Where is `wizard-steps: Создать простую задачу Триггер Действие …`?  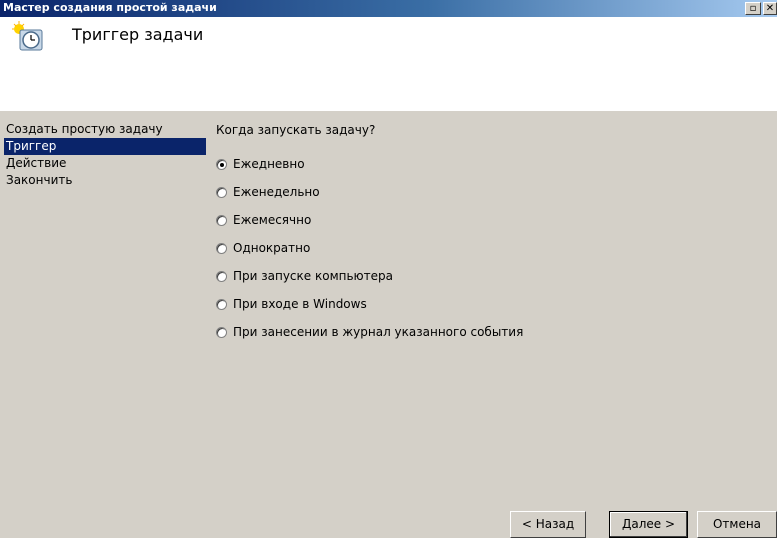
wizard-steps: Создать простую задачу Триггер Действие … is located at coordinates (105, 155).